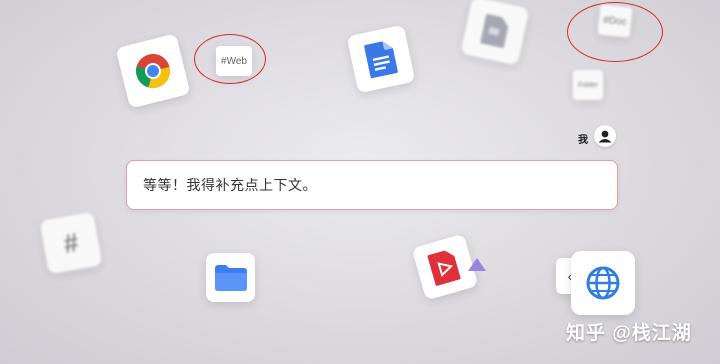  I want to click on doc-highlight-circle, so click(615, 32).